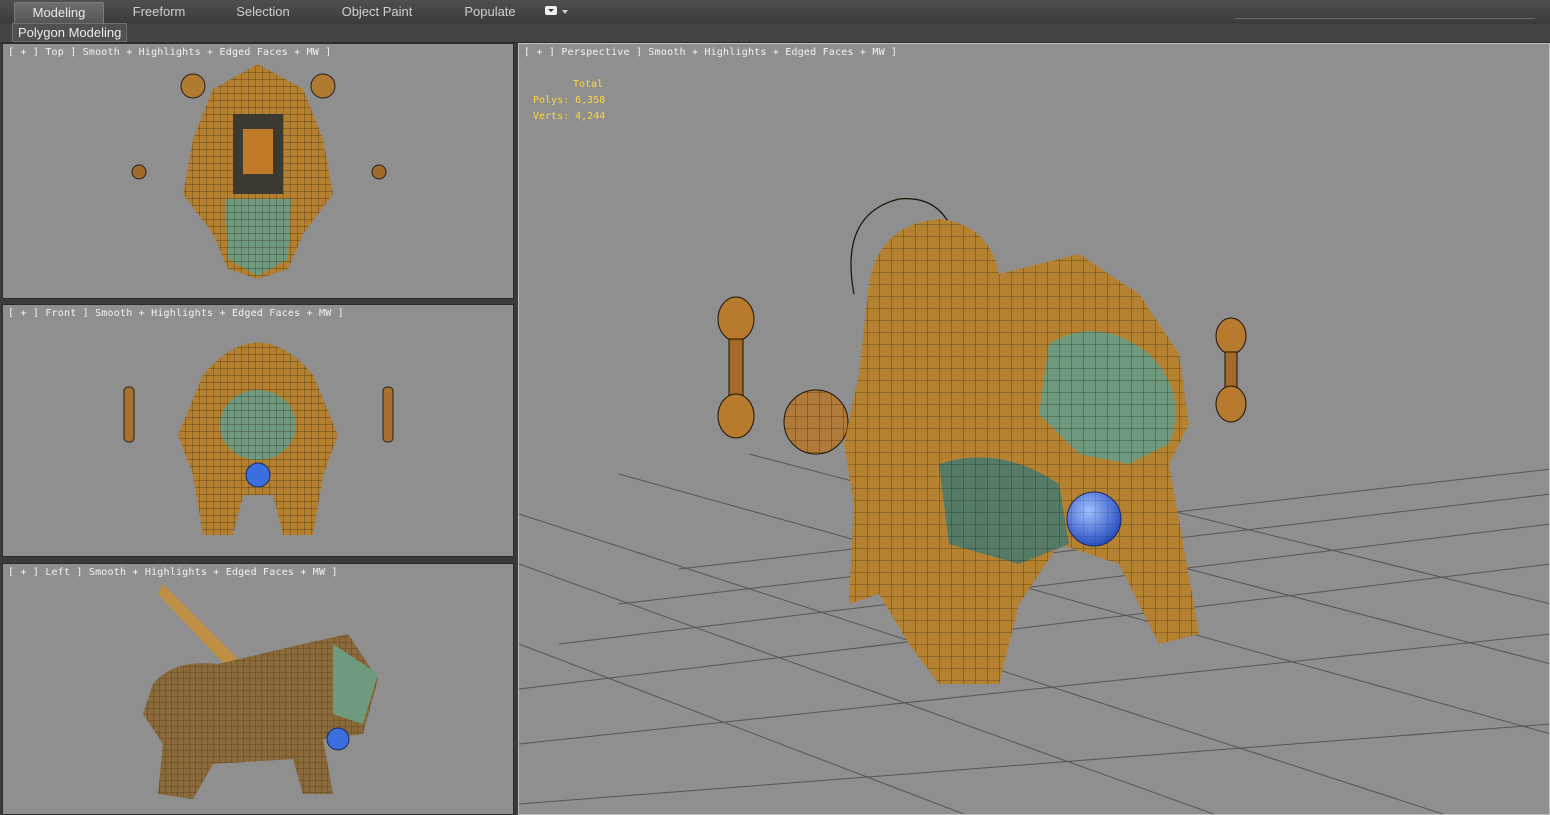 The width and height of the screenshot is (1550, 815). Describe the element at coordinates (70, 32) in the screenshot. I see `polygon-modeling-panel-button: Polygon Modeling` at that location.